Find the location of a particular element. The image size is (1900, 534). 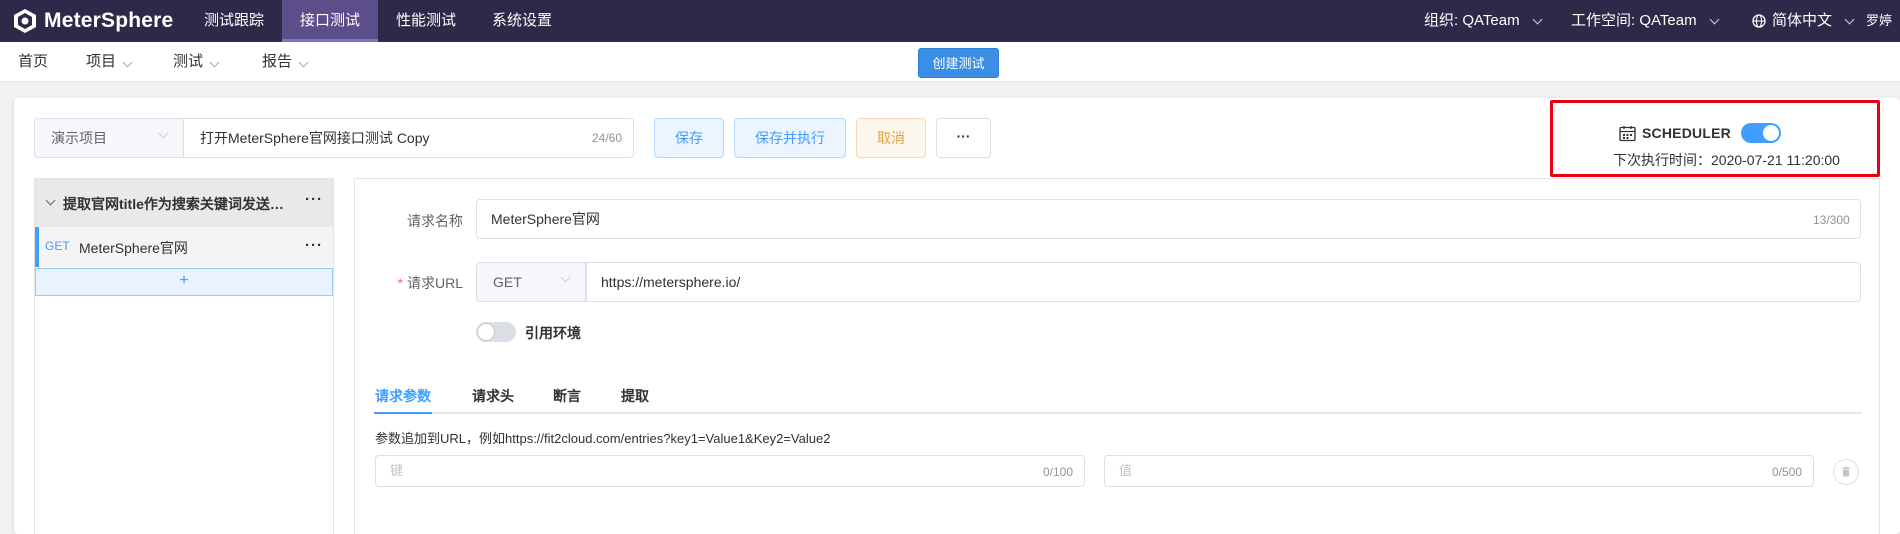

globe-icon is located at coordinates (1759, 21).